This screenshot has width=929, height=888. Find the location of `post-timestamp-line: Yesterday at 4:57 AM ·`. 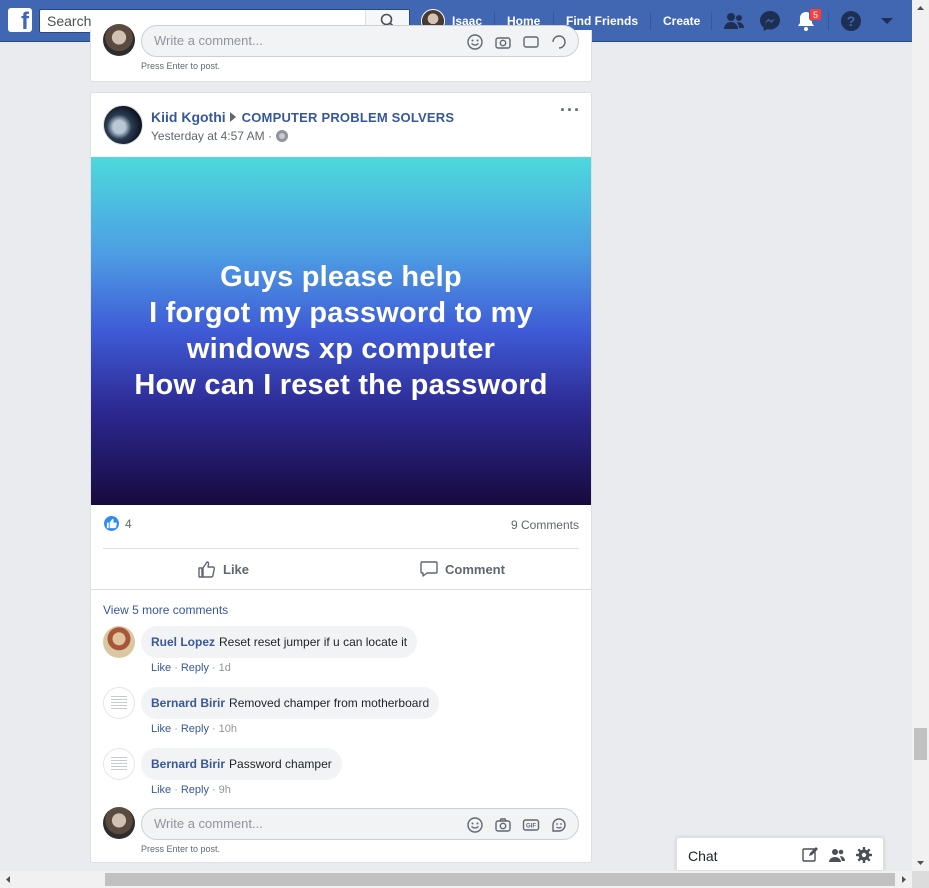

post-timestamp-line: Yesterday at 4:57 AM · is located at coordinates (219, 136).